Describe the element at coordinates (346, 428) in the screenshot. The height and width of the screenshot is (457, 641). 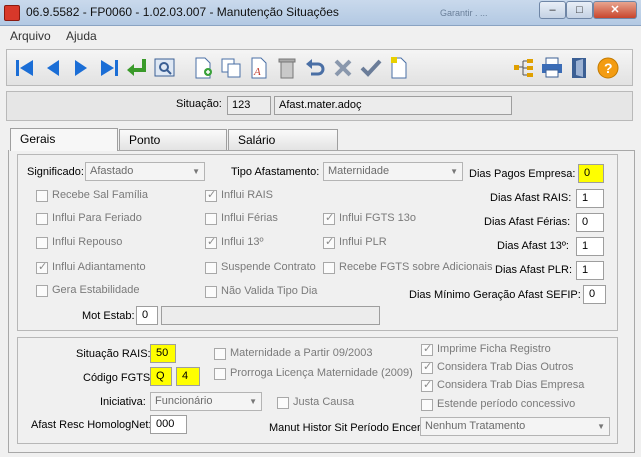
I see `manut-histor-label: Manut Histor Sit Período Encer:` at that location.